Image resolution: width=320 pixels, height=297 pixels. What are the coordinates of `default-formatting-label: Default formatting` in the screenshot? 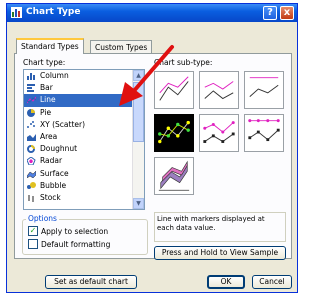 It's located at (76, 244).